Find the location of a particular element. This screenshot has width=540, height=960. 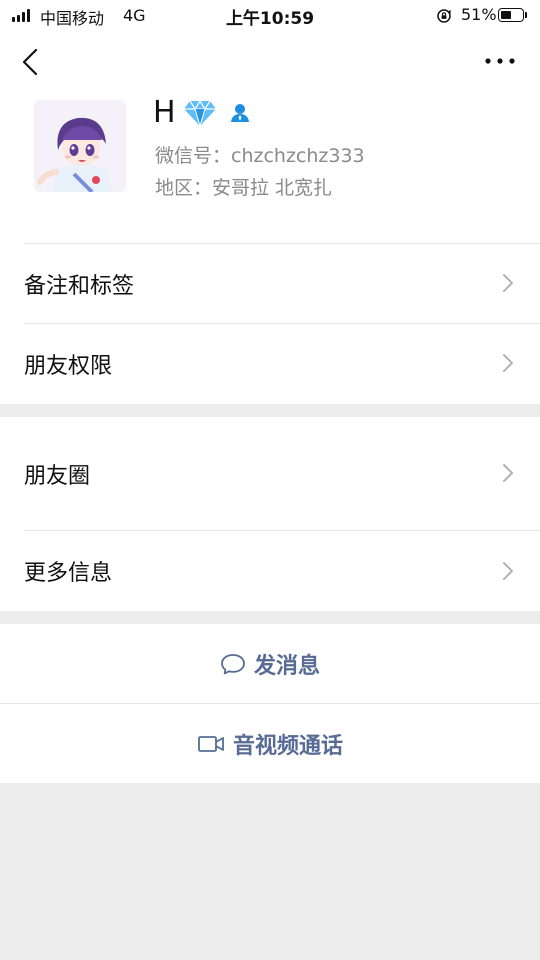

status-bar: 中国移动 4G 上午10:59 51% is located at coordinates (270, 16).